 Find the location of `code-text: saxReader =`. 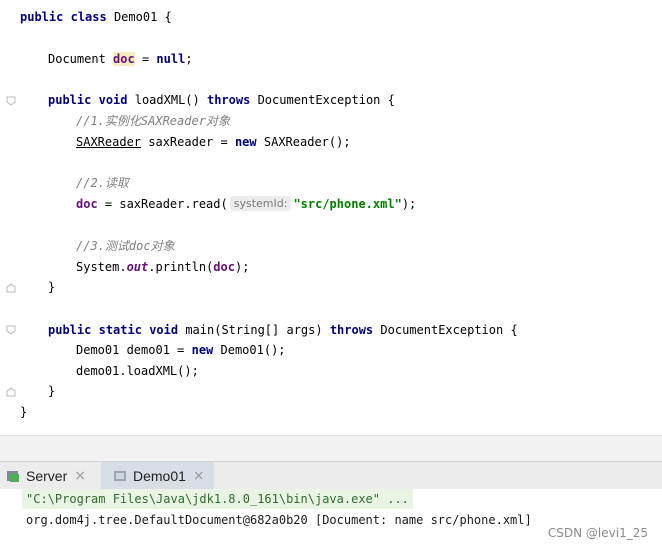

code-text: saxReader = is located at coordinates (188, 142).